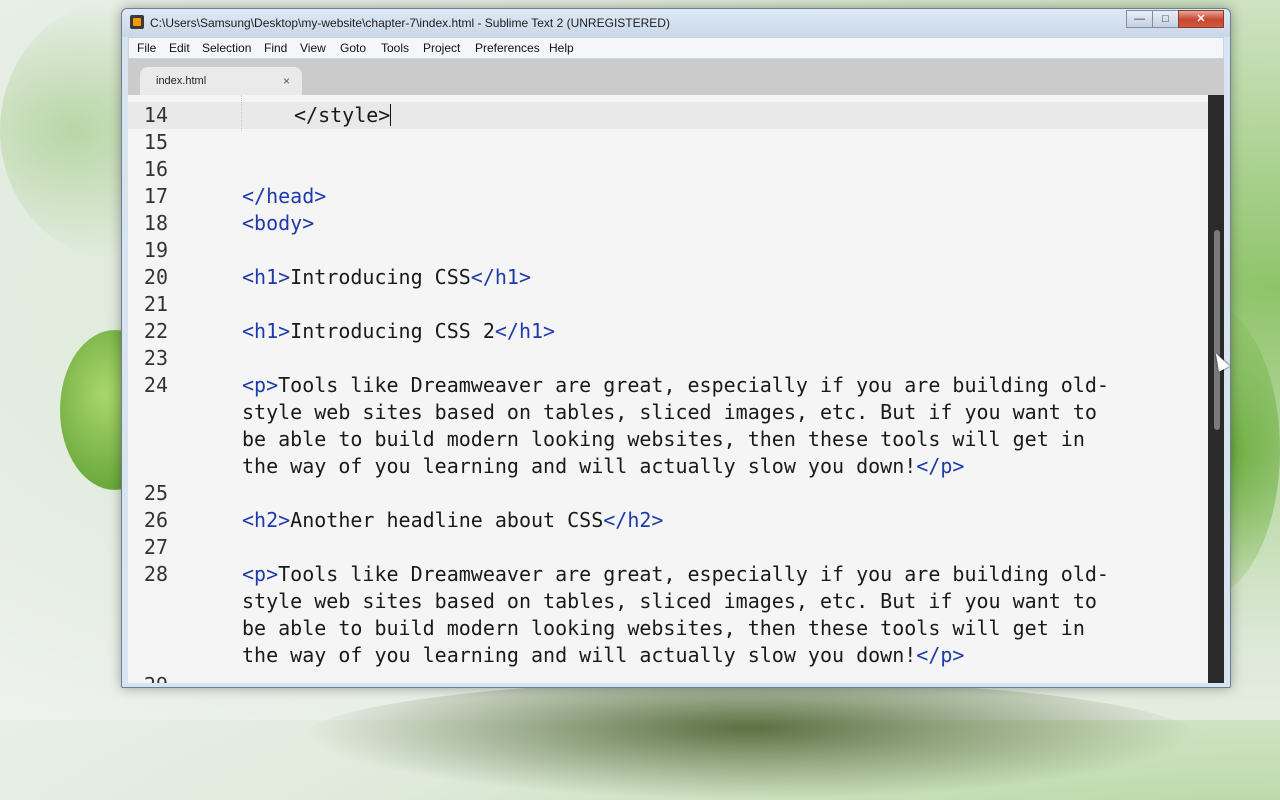 This screenshot has height=800, width=1280. Describe the element at coordinates (275, 48) in the screenshot. I see `menu-find: Find` at that location.